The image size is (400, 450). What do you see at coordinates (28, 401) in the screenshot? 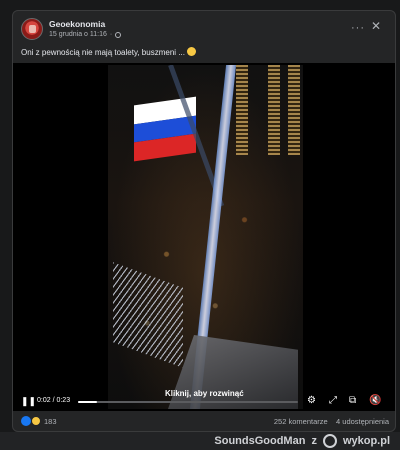
I see `pause-icon: ❚❚` at bounding box center [28, 401].